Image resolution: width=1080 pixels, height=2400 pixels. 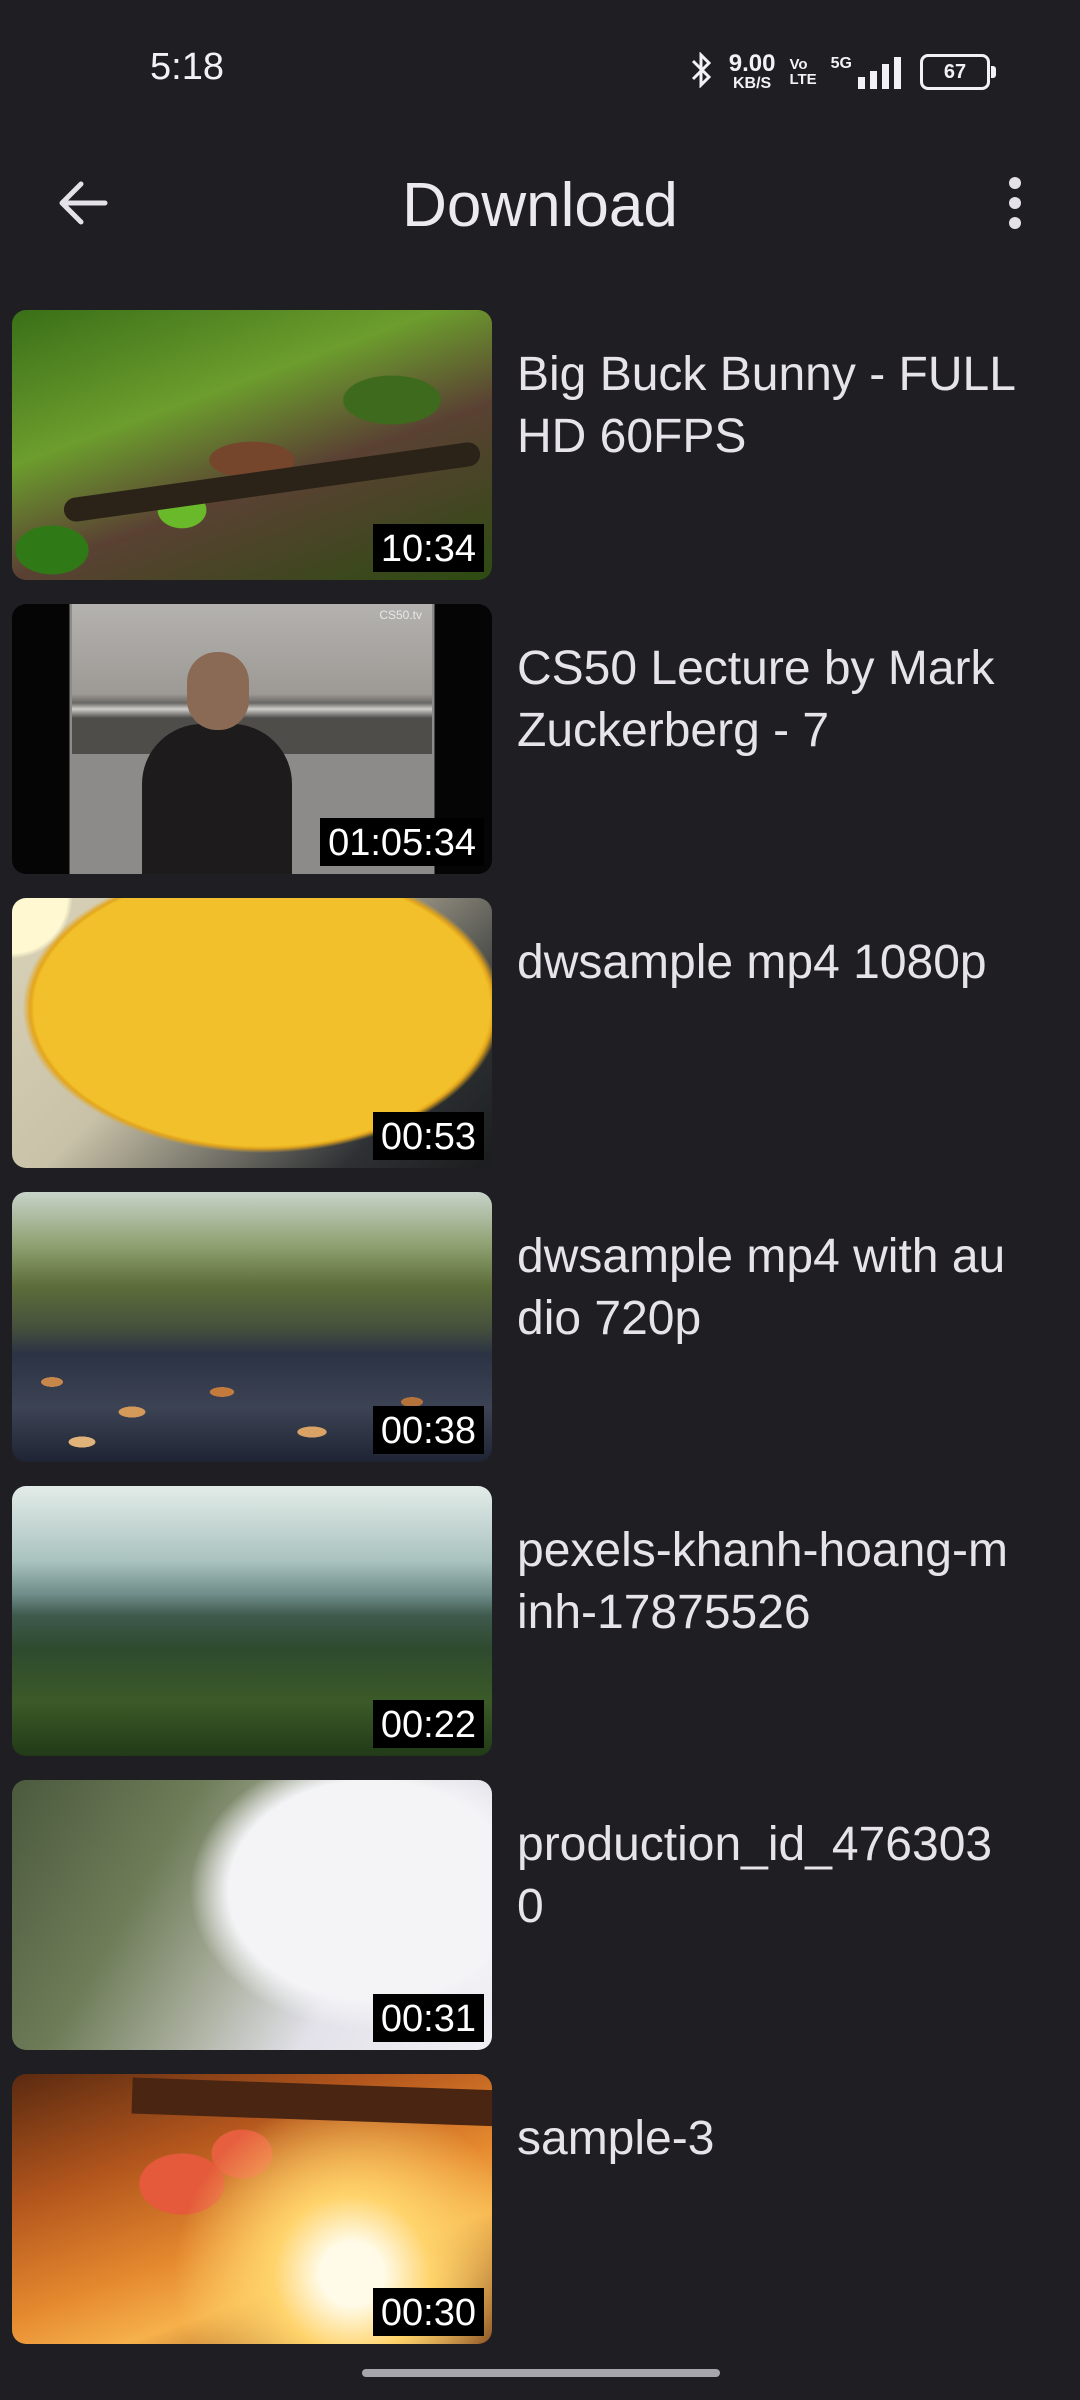 I want to click on video-item: 00:22 pexels-khanh-hoang-minh-17875526, so click(x=540, y=1633).